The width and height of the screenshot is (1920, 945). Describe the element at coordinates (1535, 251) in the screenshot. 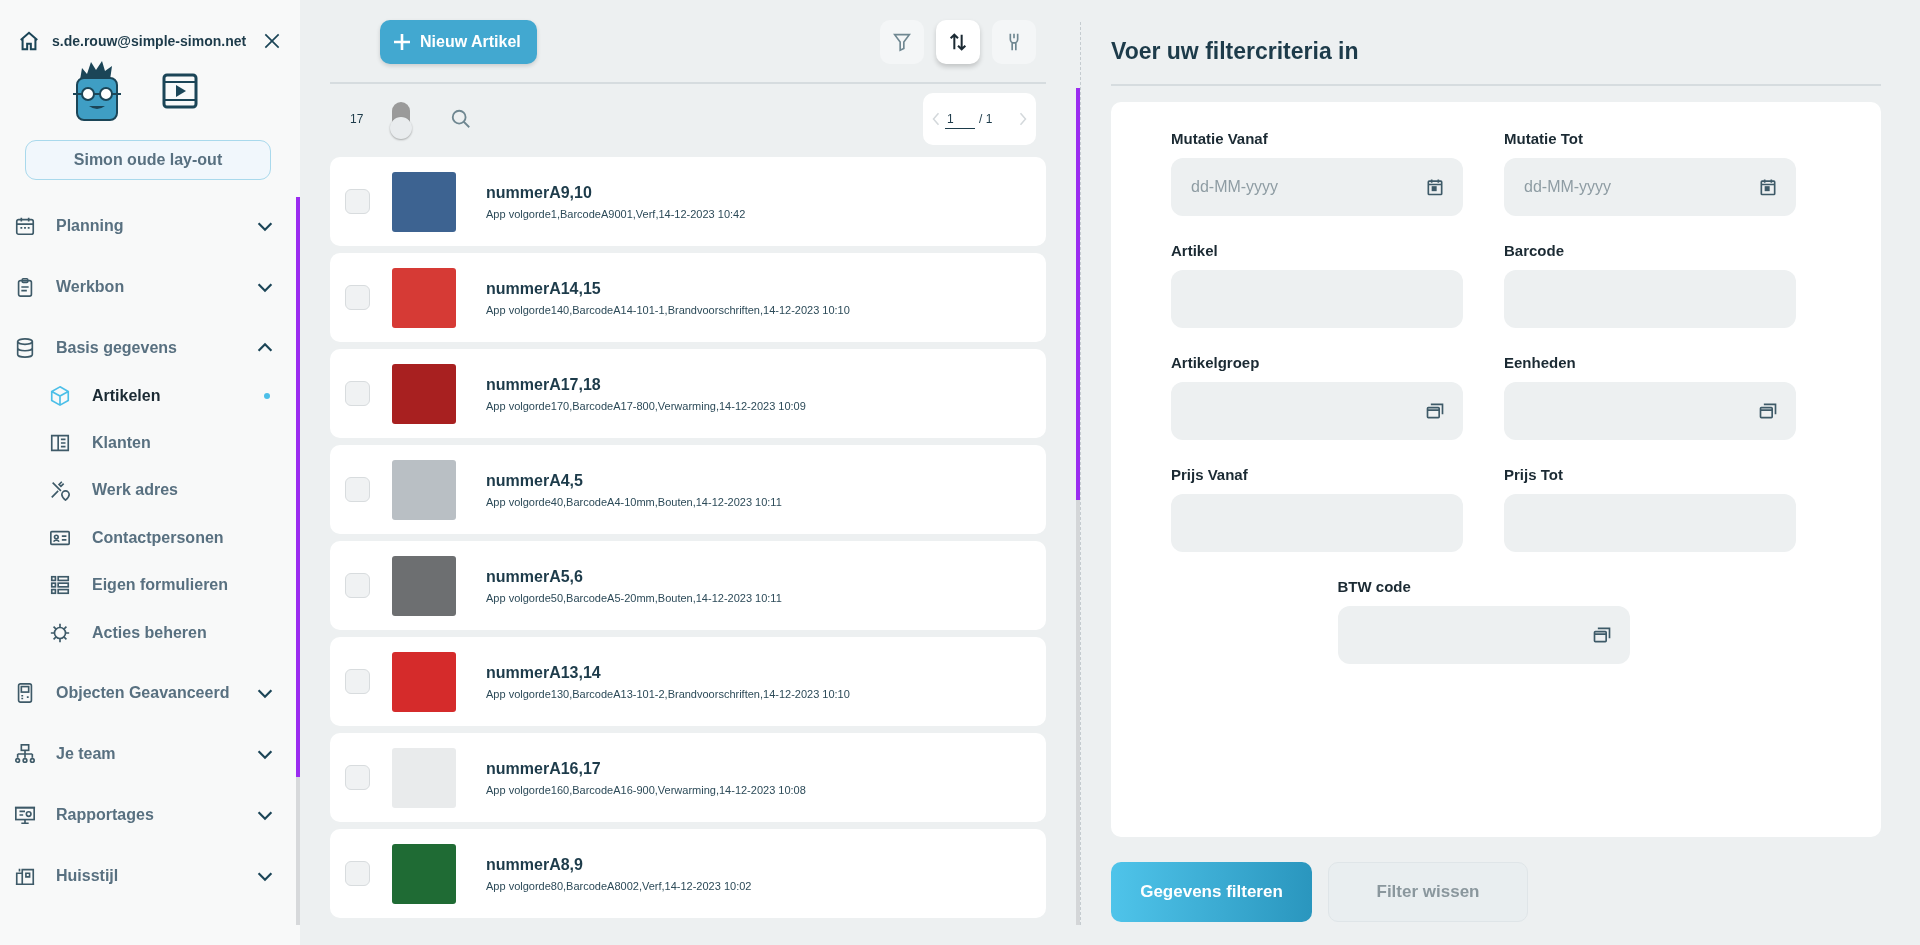

I see `field-label: Barcode` at that location.